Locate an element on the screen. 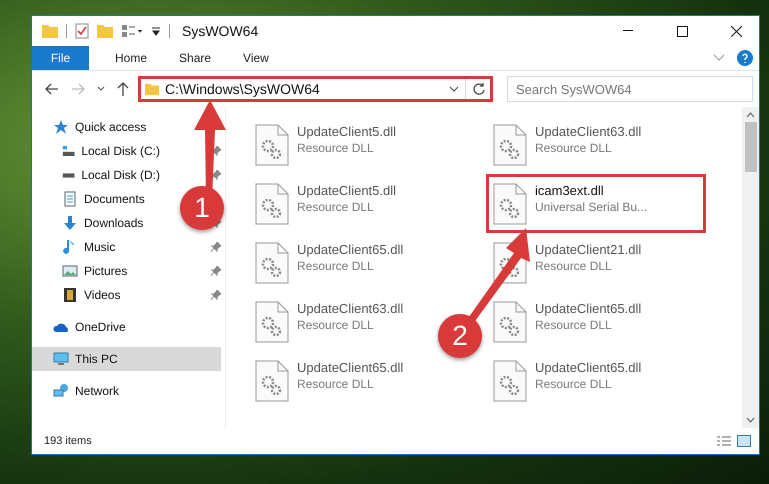 The height and width of the screenshot is (484, 769). network-icon is located at coordinates (61, 391).